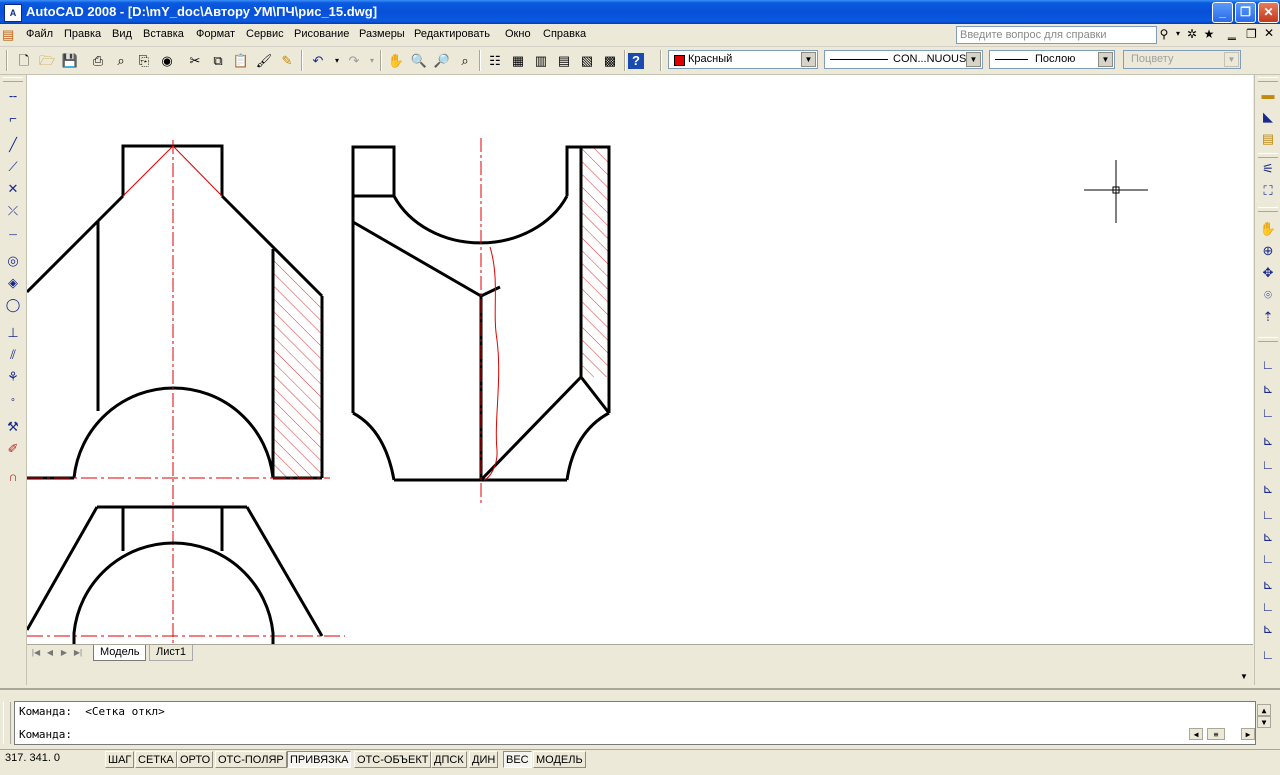 The image size is (1280, 775). Describe the element at coordinates (372, 61) in the screenshot. I see `redo-dropdown-icon: ▾` at that location.